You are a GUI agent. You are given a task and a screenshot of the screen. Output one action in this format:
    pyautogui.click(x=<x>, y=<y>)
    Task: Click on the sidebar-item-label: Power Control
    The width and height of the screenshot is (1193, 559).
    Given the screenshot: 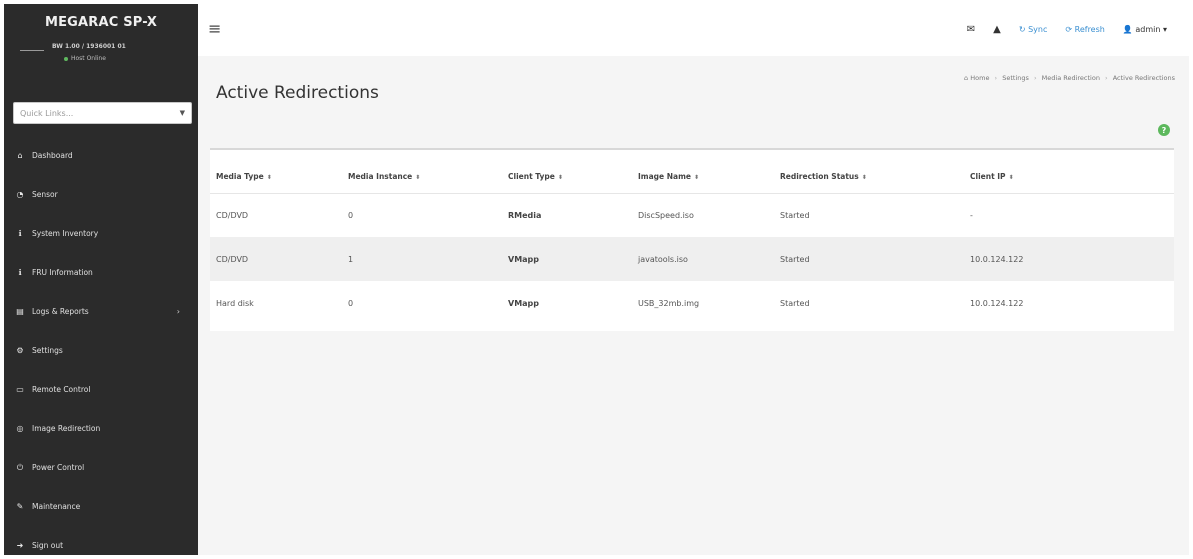 What is the action you would take?
    pyautogui.click(x=58, y=467)
    